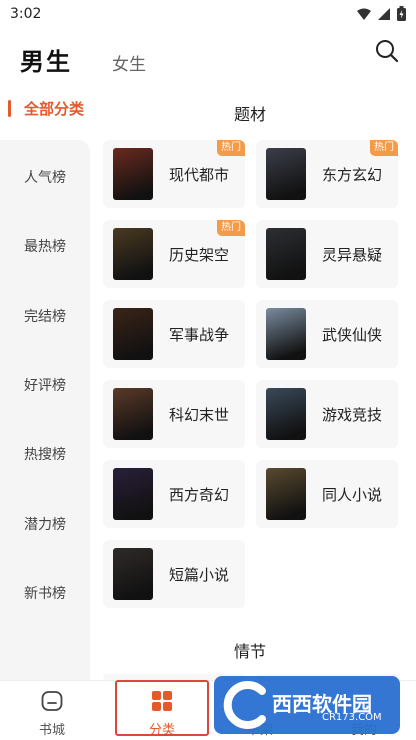 The image size is (416, 740). I want to click on nav-item-bookstore: 书城, so click(52, 710).